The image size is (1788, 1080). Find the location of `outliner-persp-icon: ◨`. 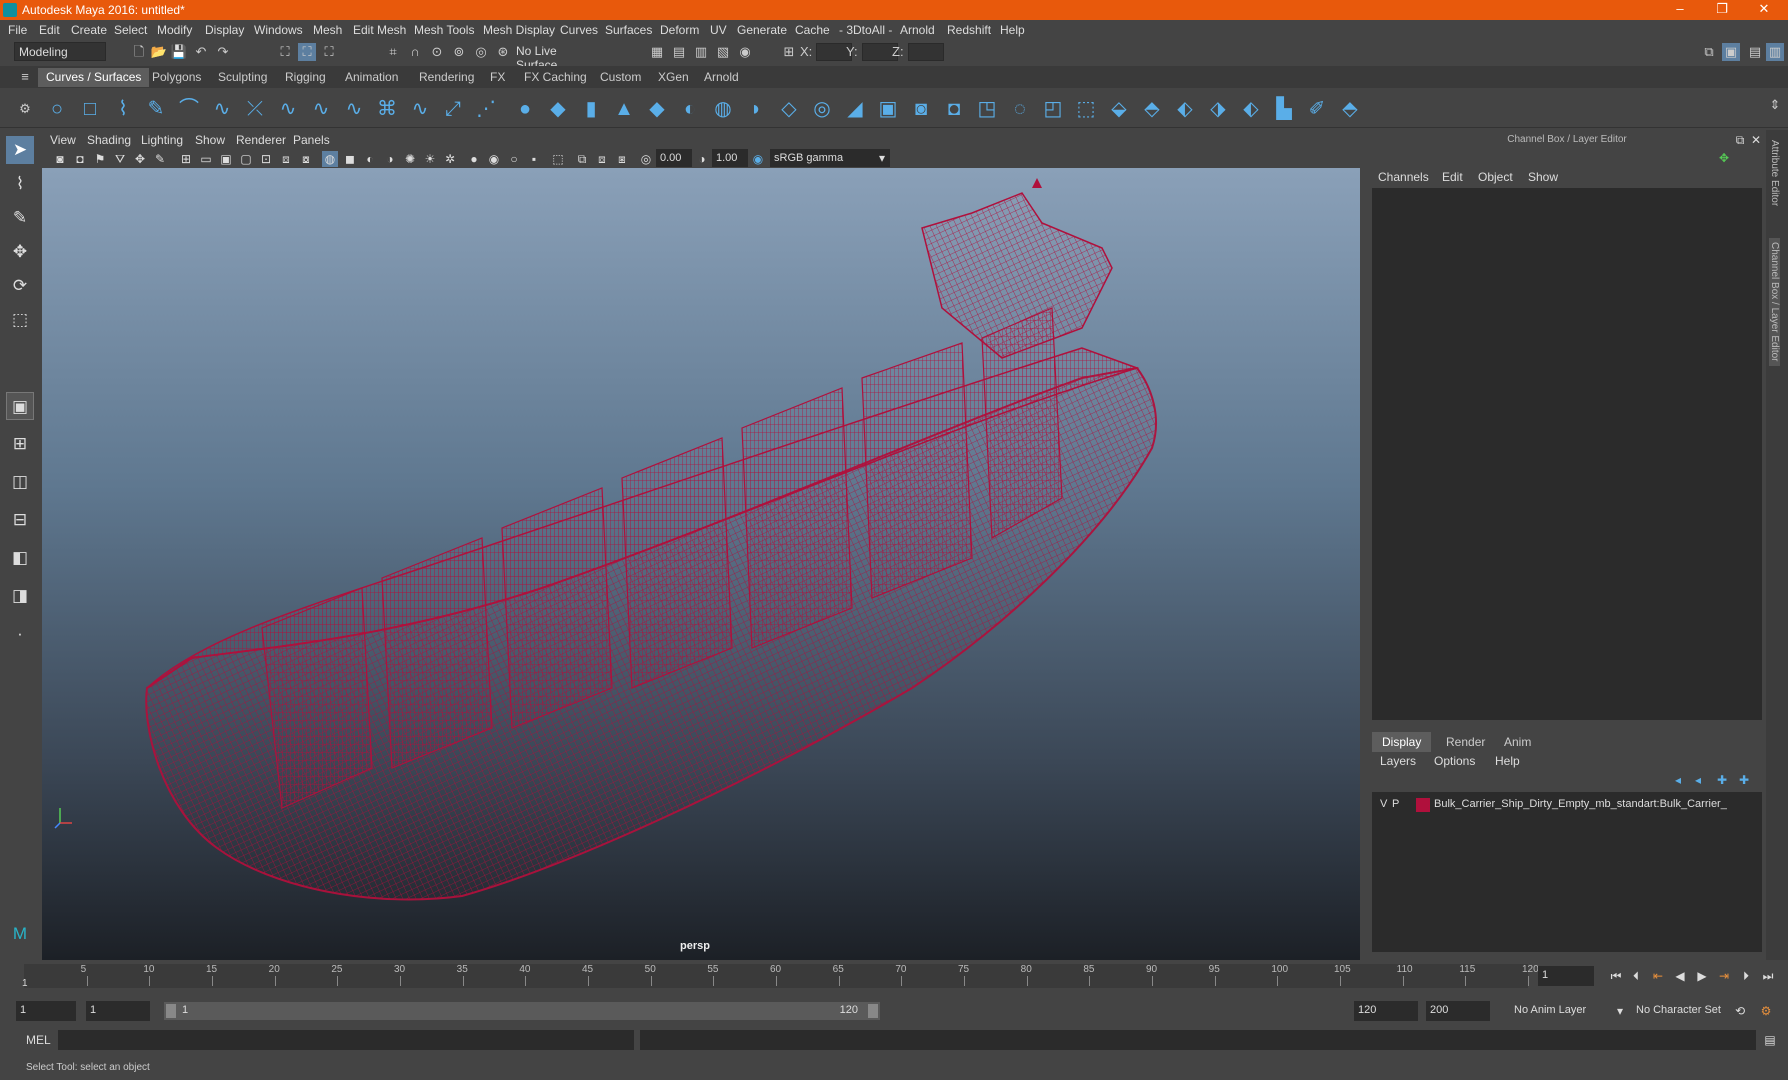

outliner-persp-icon: ◨ is located at coordinates (20, 596).